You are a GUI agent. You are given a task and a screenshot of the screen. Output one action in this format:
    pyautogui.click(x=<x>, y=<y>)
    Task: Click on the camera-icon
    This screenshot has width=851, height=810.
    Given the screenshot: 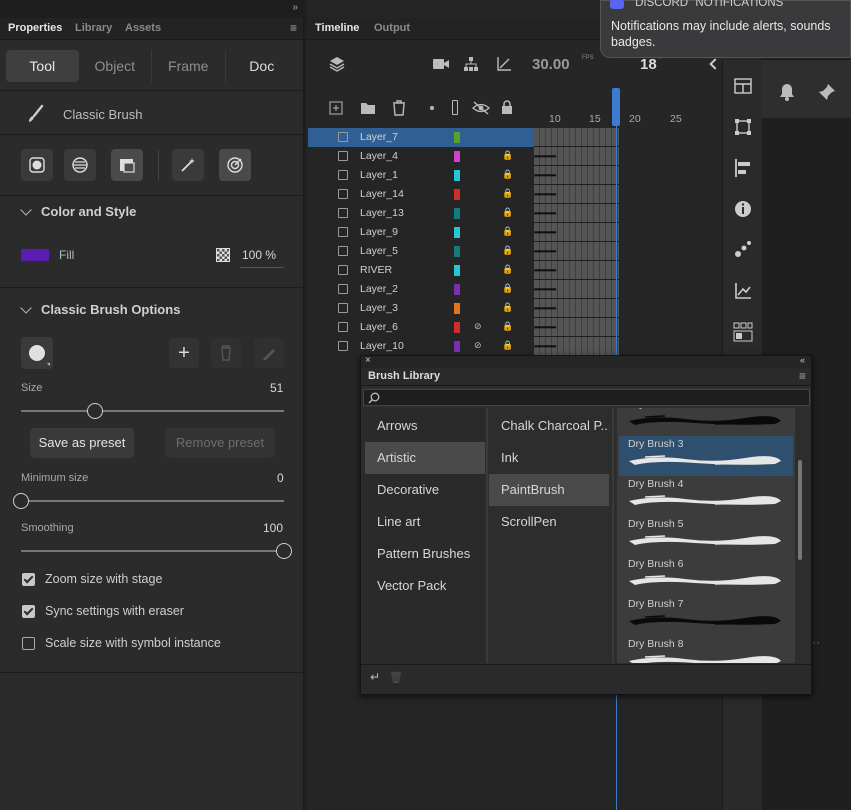 What is the action you would take?
    pyautogui.click(x=441, y=64)
    